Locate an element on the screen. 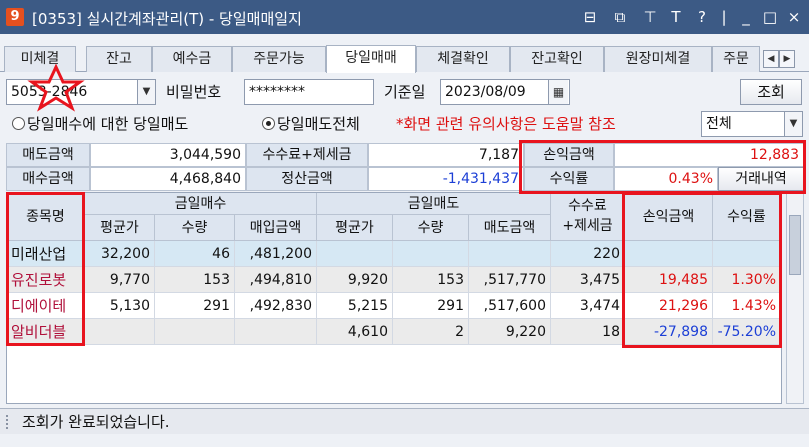 Image resolution: width=809 pixels, height=447 pixels. col-buy-qty-header: 수량 is located at coordinates (195, 228).